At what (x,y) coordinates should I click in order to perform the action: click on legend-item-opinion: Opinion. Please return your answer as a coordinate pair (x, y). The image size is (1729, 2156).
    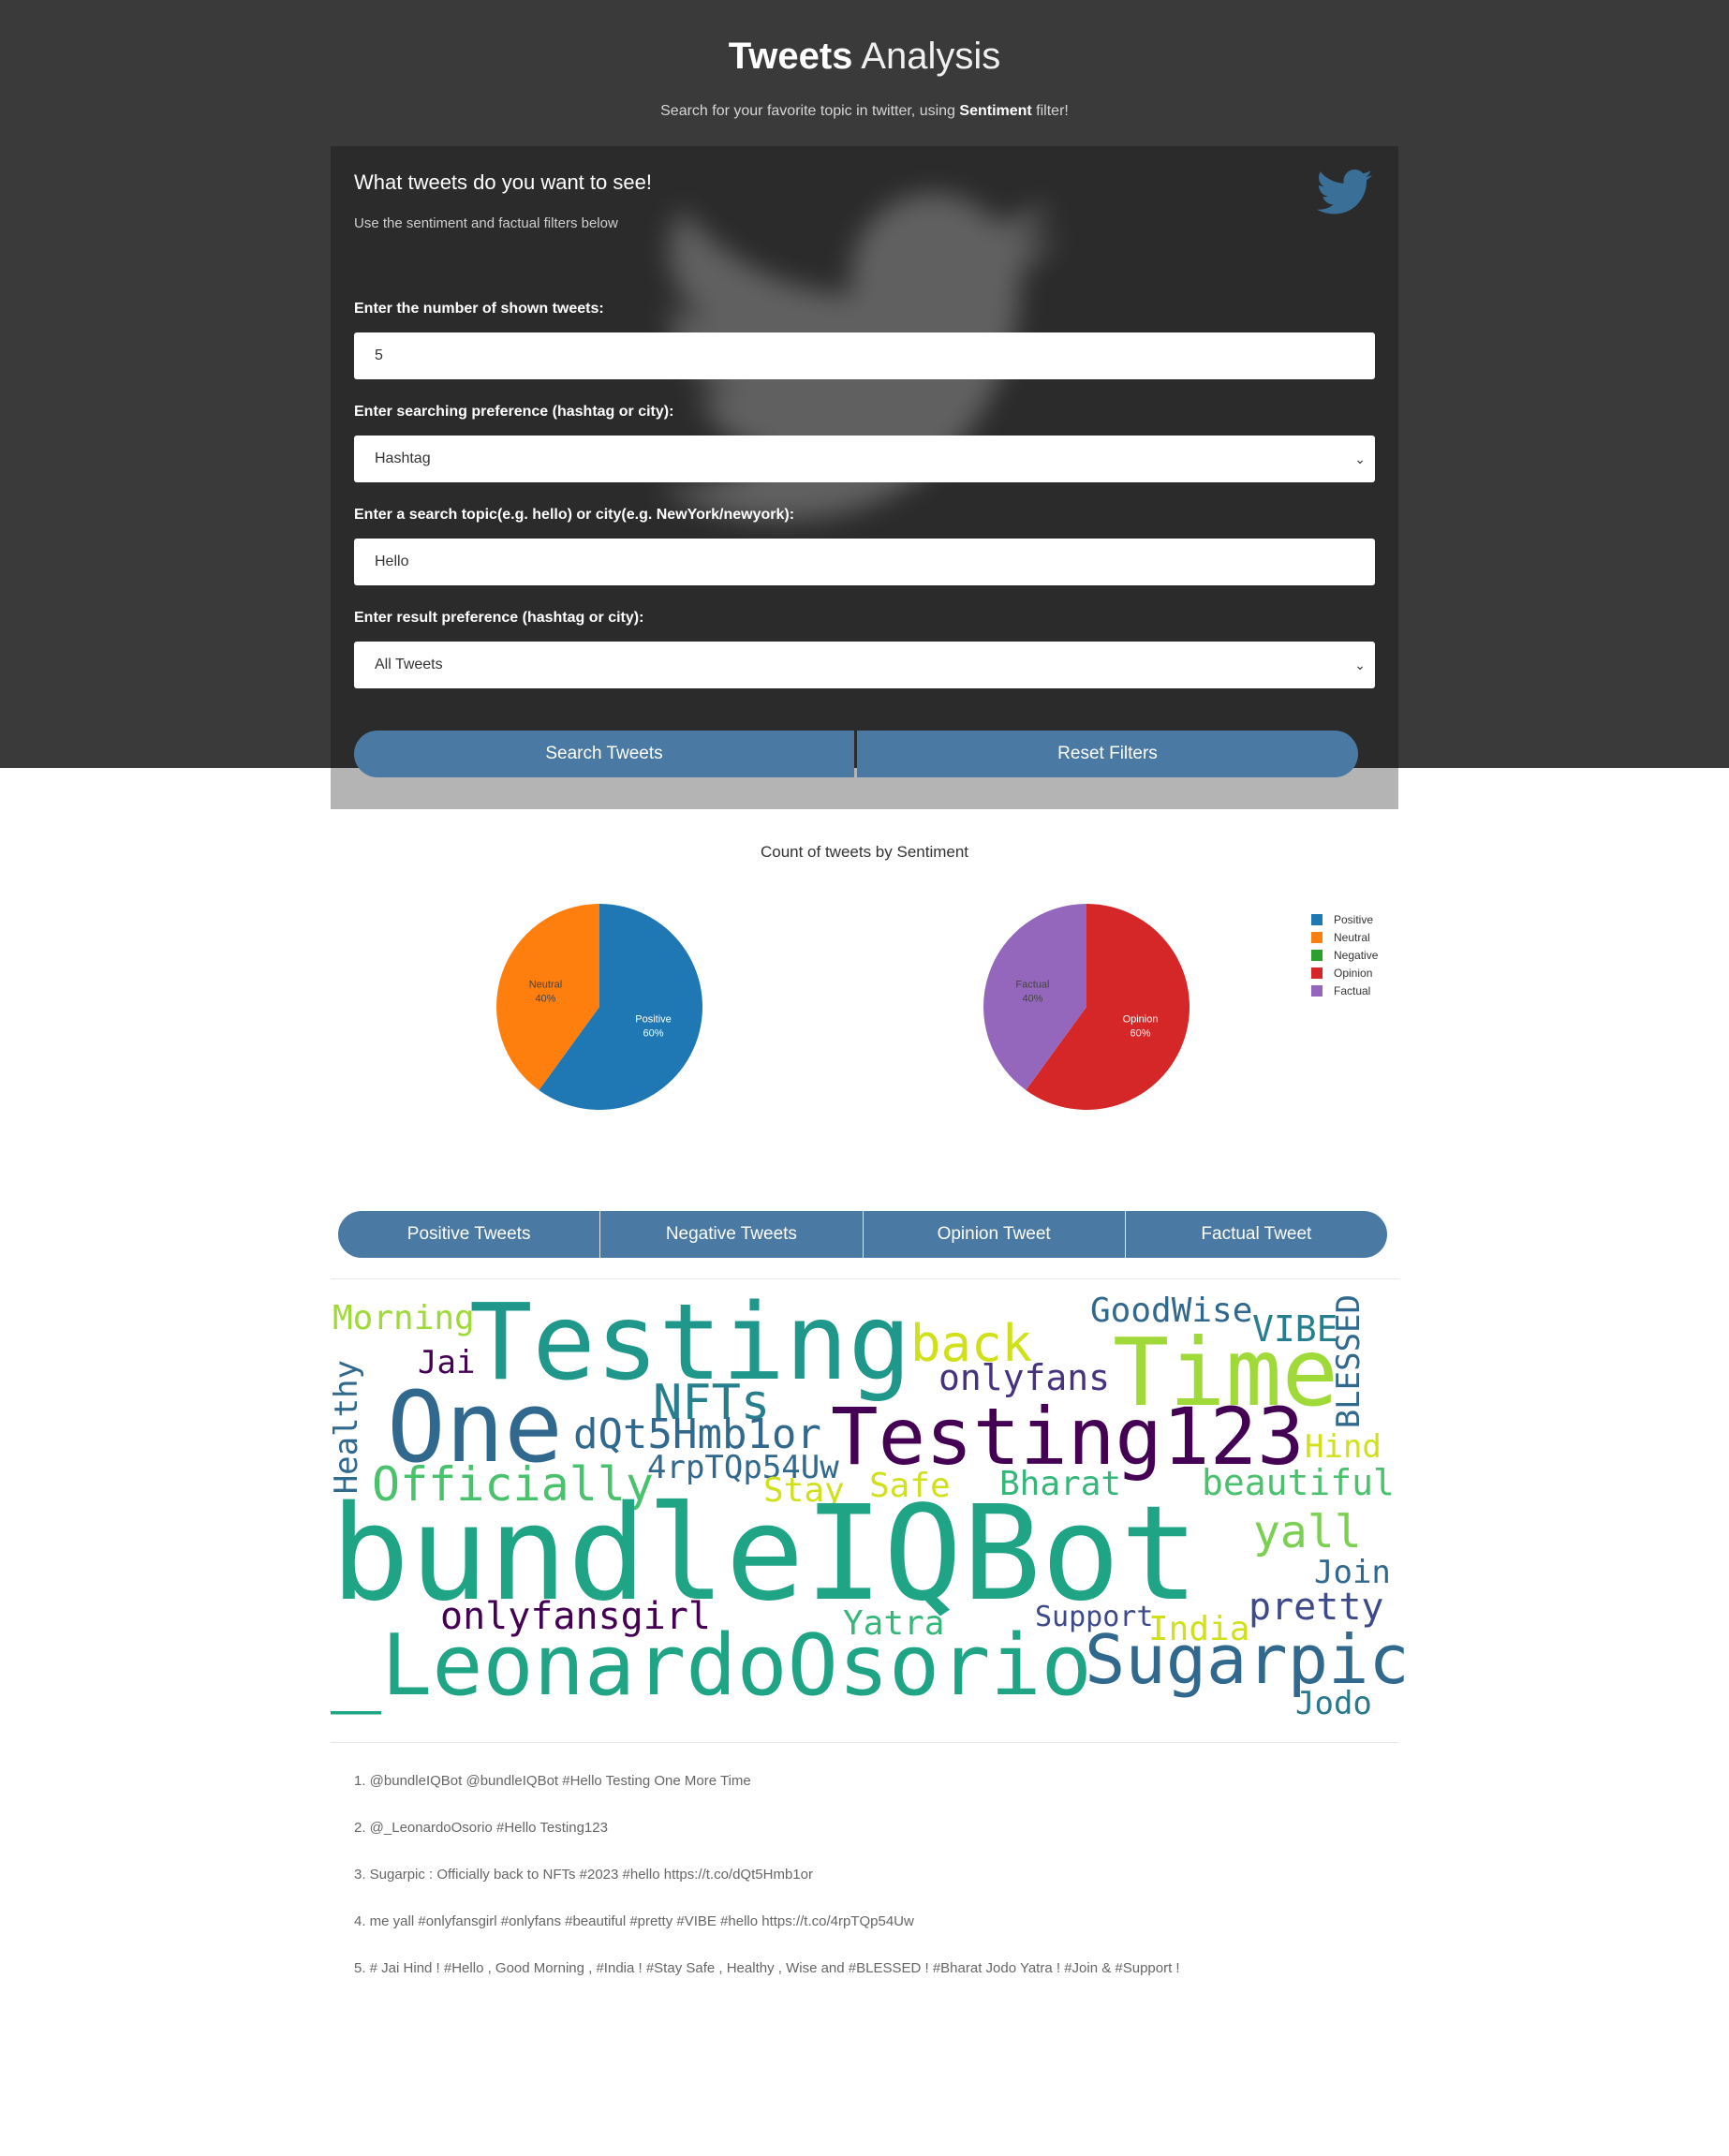
    Looking at the image, I should click on (1344, 973).